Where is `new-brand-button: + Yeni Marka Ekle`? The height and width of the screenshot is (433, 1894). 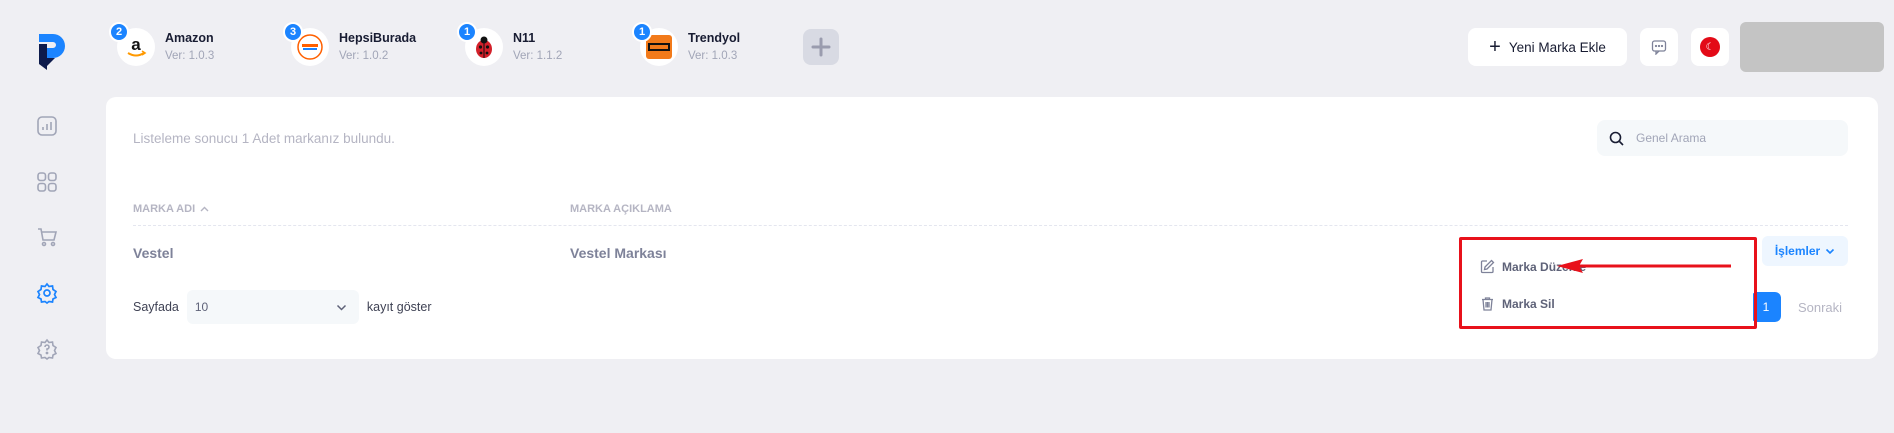 new-brand-button: + Yeni Marka Ekle is located at coordinates (1547, 47).